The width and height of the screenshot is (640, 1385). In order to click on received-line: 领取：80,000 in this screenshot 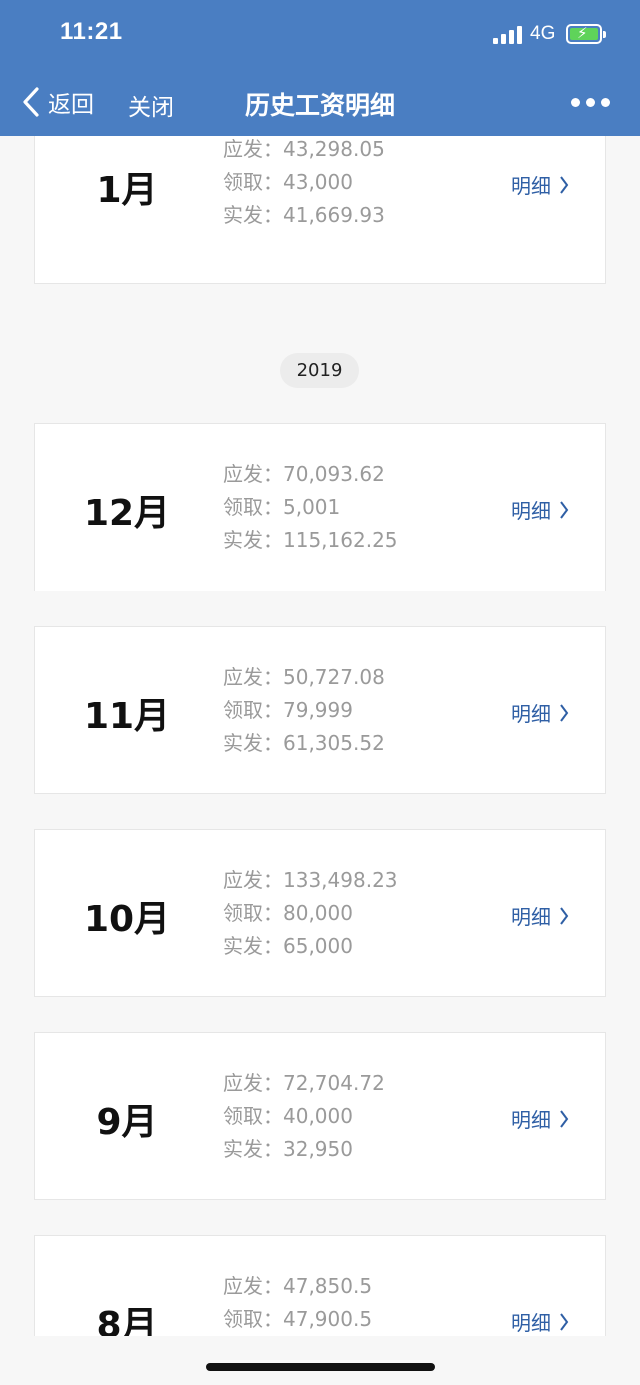, I will do `click(288, 913)`.